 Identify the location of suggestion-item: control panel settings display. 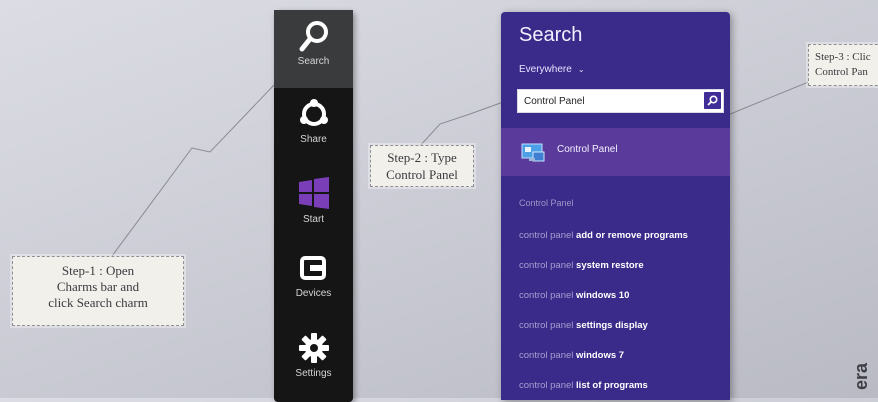
(583, 325).